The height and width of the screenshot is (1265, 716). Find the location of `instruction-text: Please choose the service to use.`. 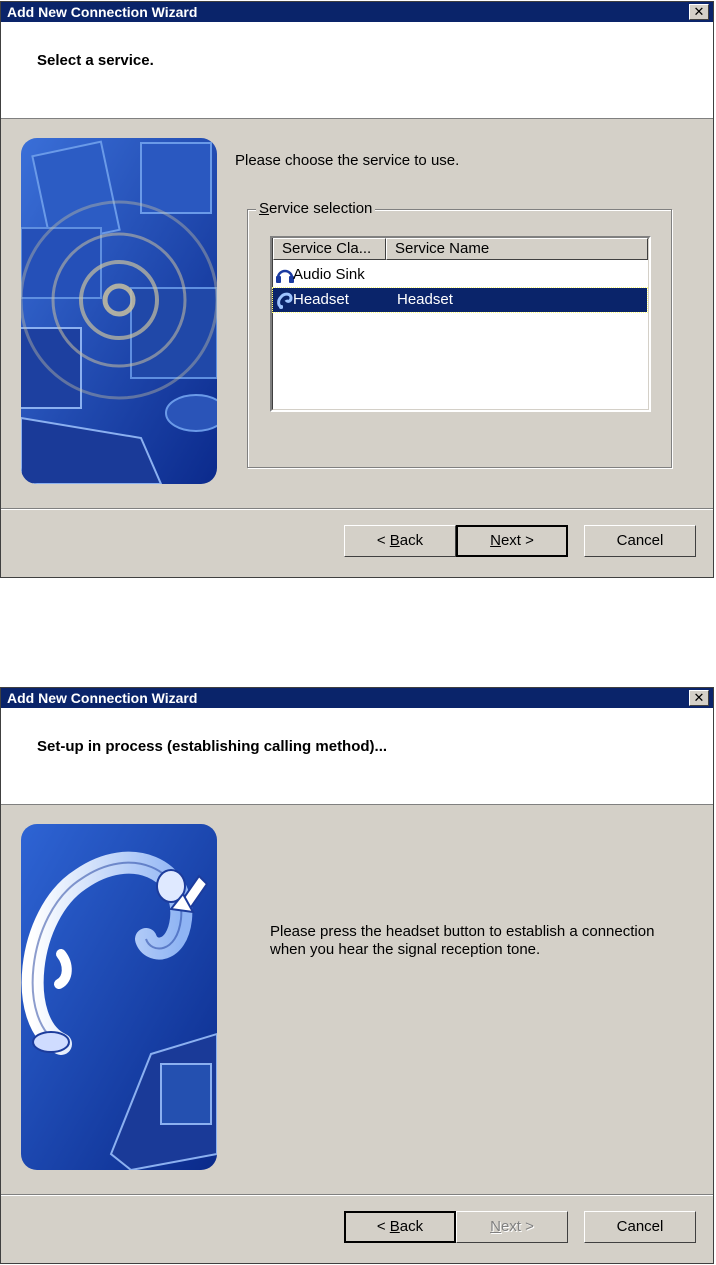

instruction-text: Please choose the service to use. is located at coordinates (347, 160).